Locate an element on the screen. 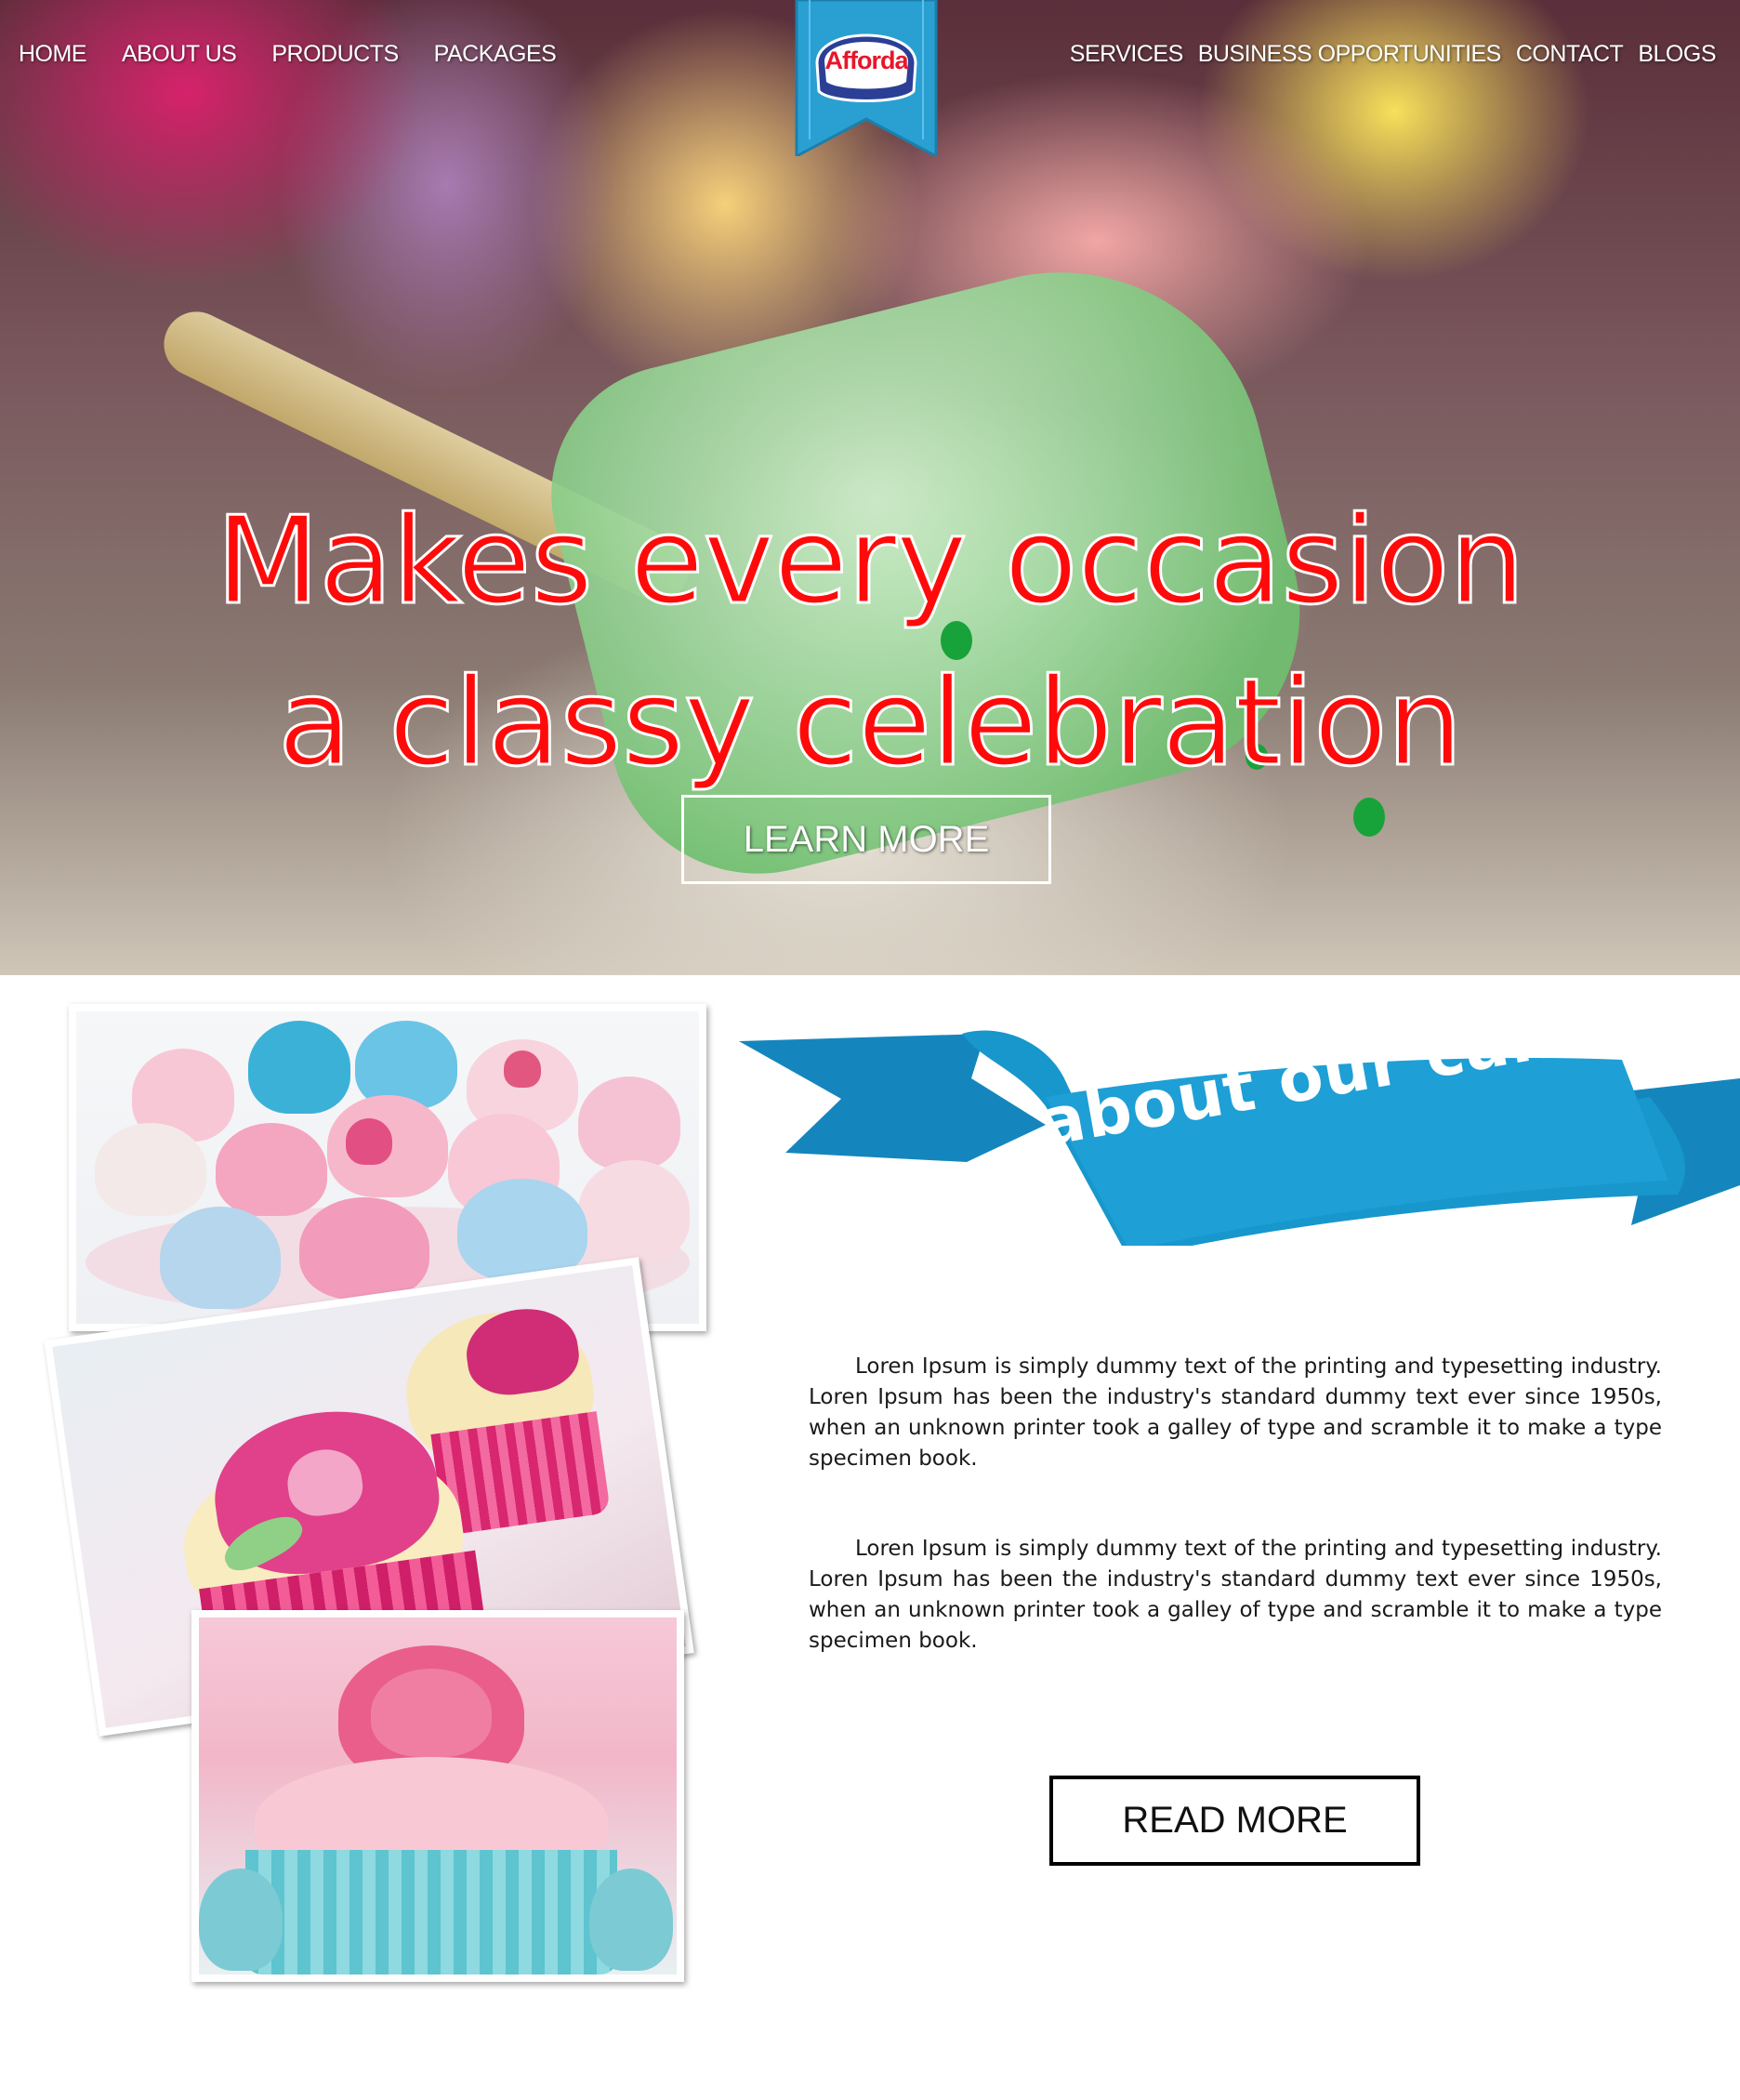  nav-products: PRODUCTS is located at coordinates (335, 54).